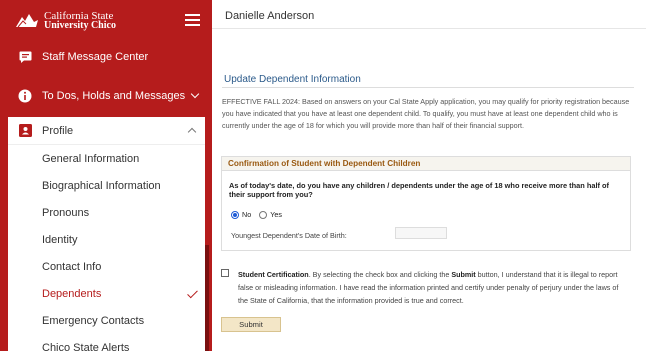 This screenshot has height=351, width=646. Describe the element at coordinates (106, 266) in the screenshot. I see `sidebar-item-contact-info: Contact Info` at that location.